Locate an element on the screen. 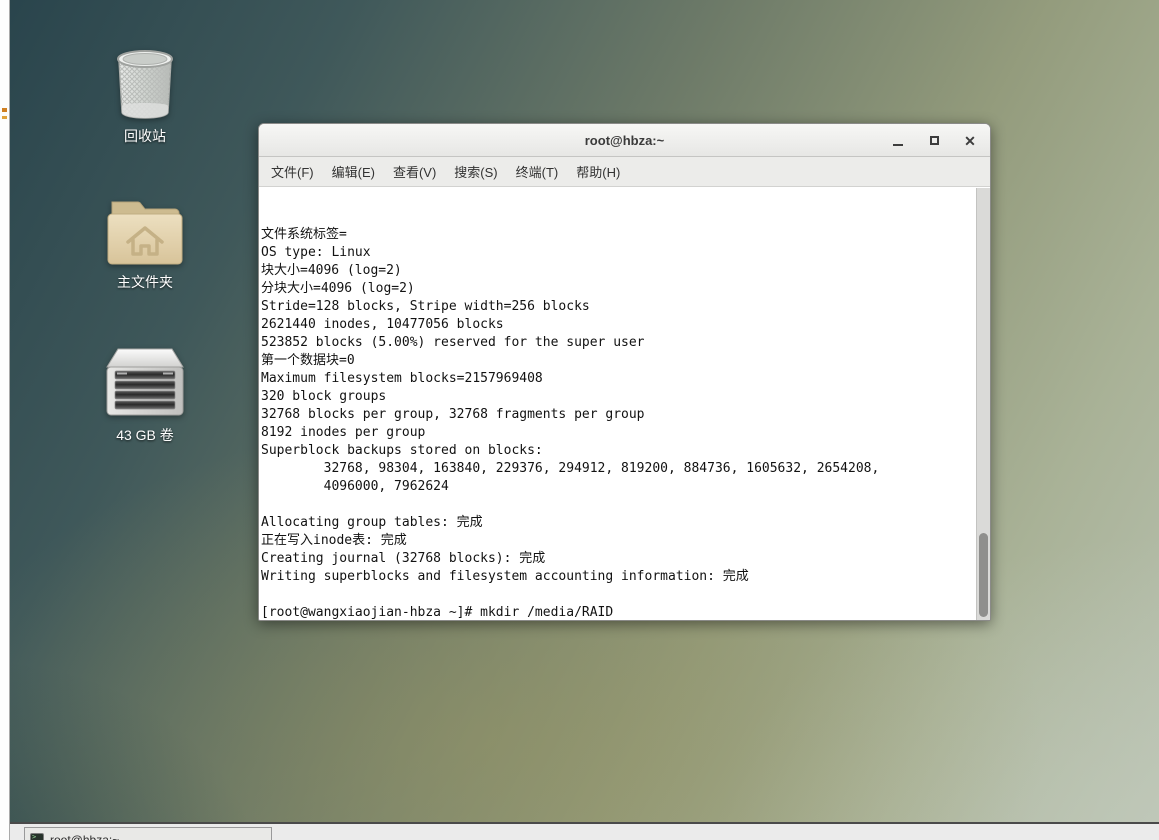 This screenshot has height=840, width=1159. terminal-line: 第一个数据块=0 is located at coordinates (308, 360).